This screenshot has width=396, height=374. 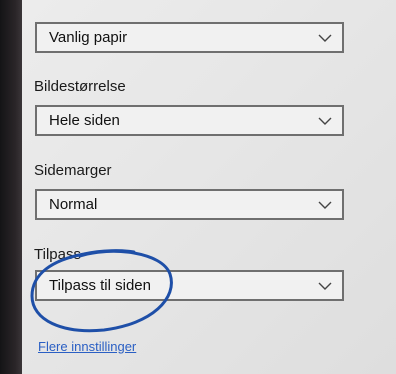 What do you see at coordinates (11, 187) in the screenshot?
I see `window-edge` at bounding box center [11, 187].